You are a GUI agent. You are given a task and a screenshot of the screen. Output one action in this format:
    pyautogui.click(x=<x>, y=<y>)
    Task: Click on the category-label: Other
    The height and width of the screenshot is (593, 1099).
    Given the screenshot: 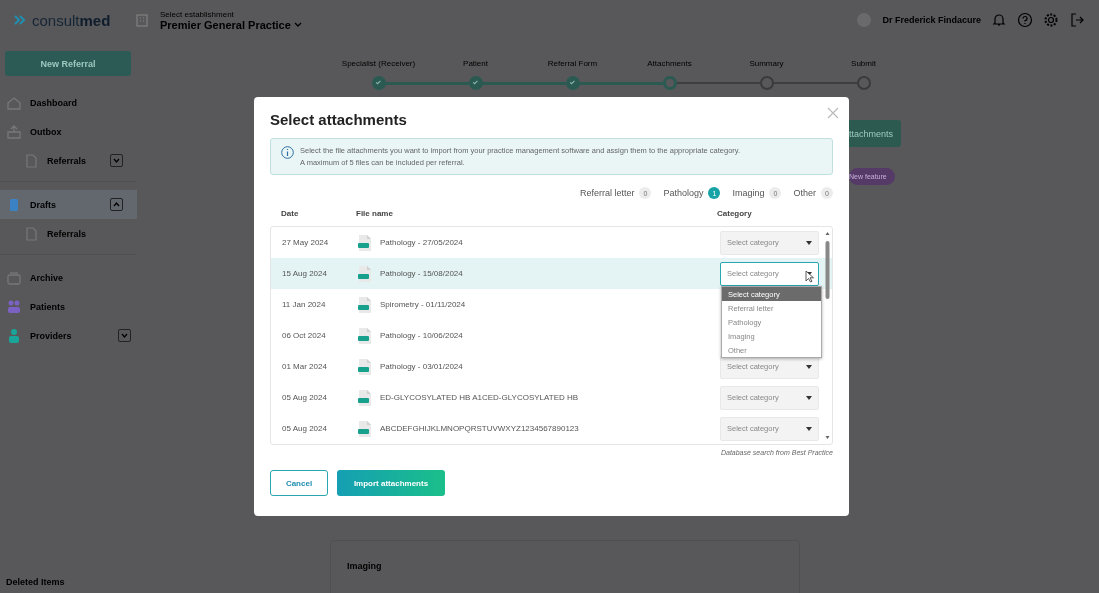 What is the action you would take?
    pyautogui.click(x=804, y=193)
    